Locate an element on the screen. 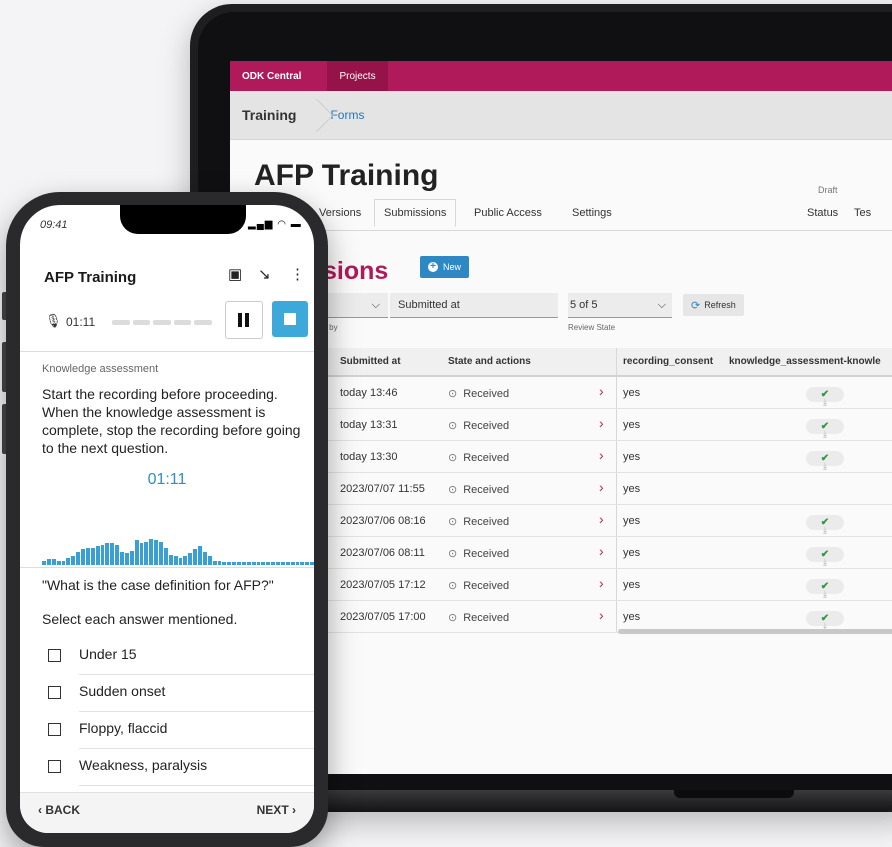 Image resolution: width=892 pixels, height=847 pixels. tab-settings: Settings is located at coordinates (592, 213).